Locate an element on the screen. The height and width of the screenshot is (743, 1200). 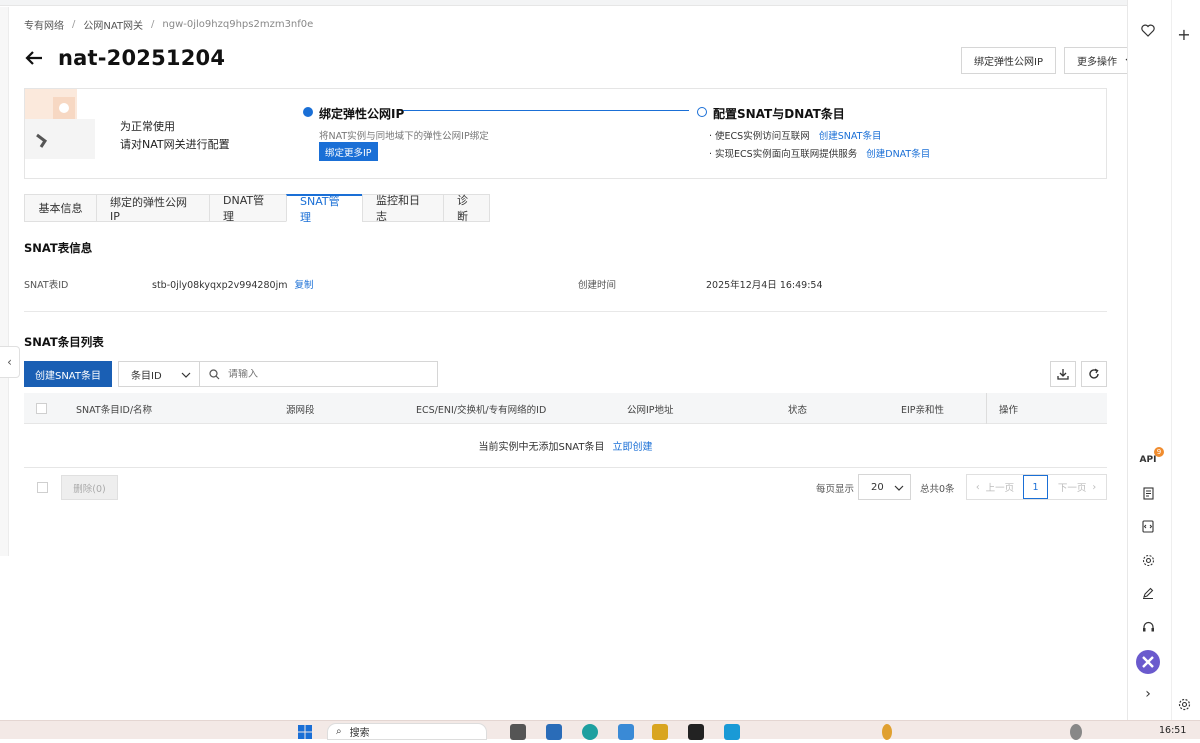
filter-field-select: 条目ID is located at coordinates (159, 374).